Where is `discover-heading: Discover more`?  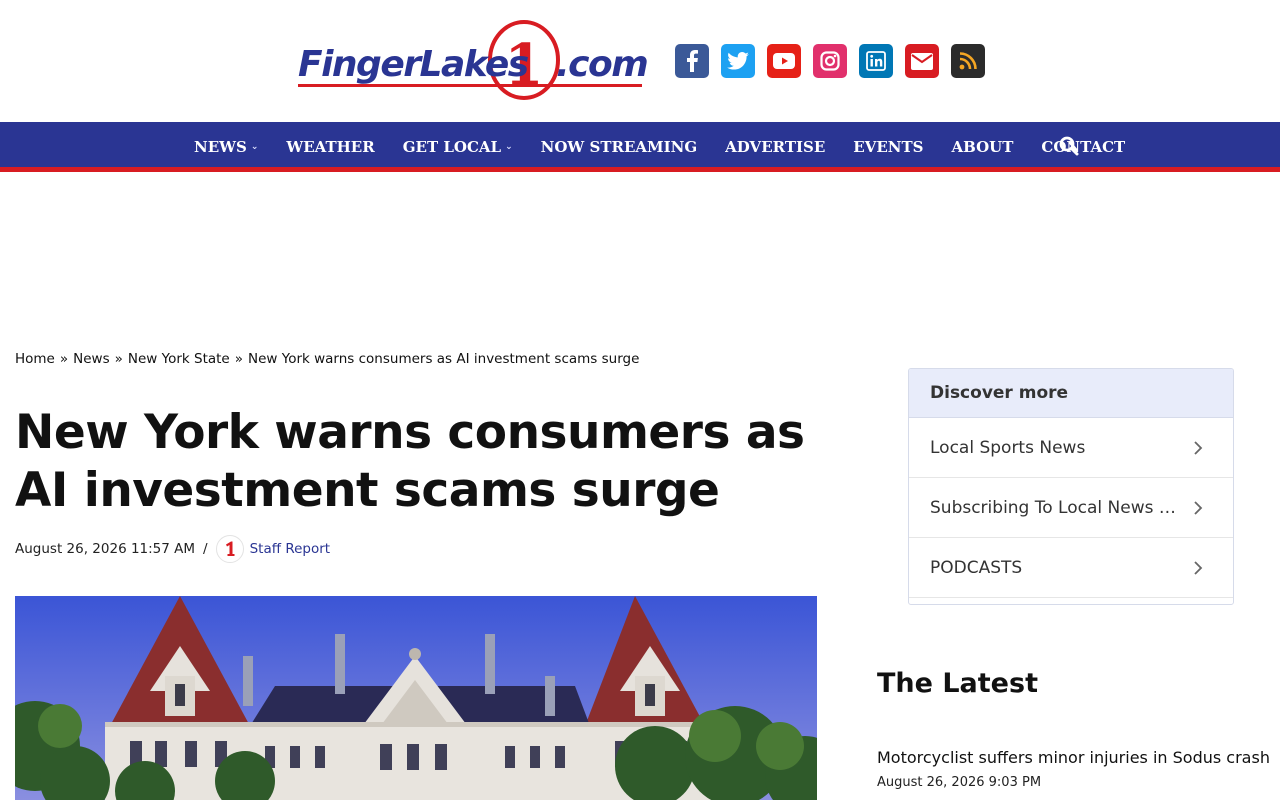 discover-heading: Discover more is located at coordinates (1071, 393).